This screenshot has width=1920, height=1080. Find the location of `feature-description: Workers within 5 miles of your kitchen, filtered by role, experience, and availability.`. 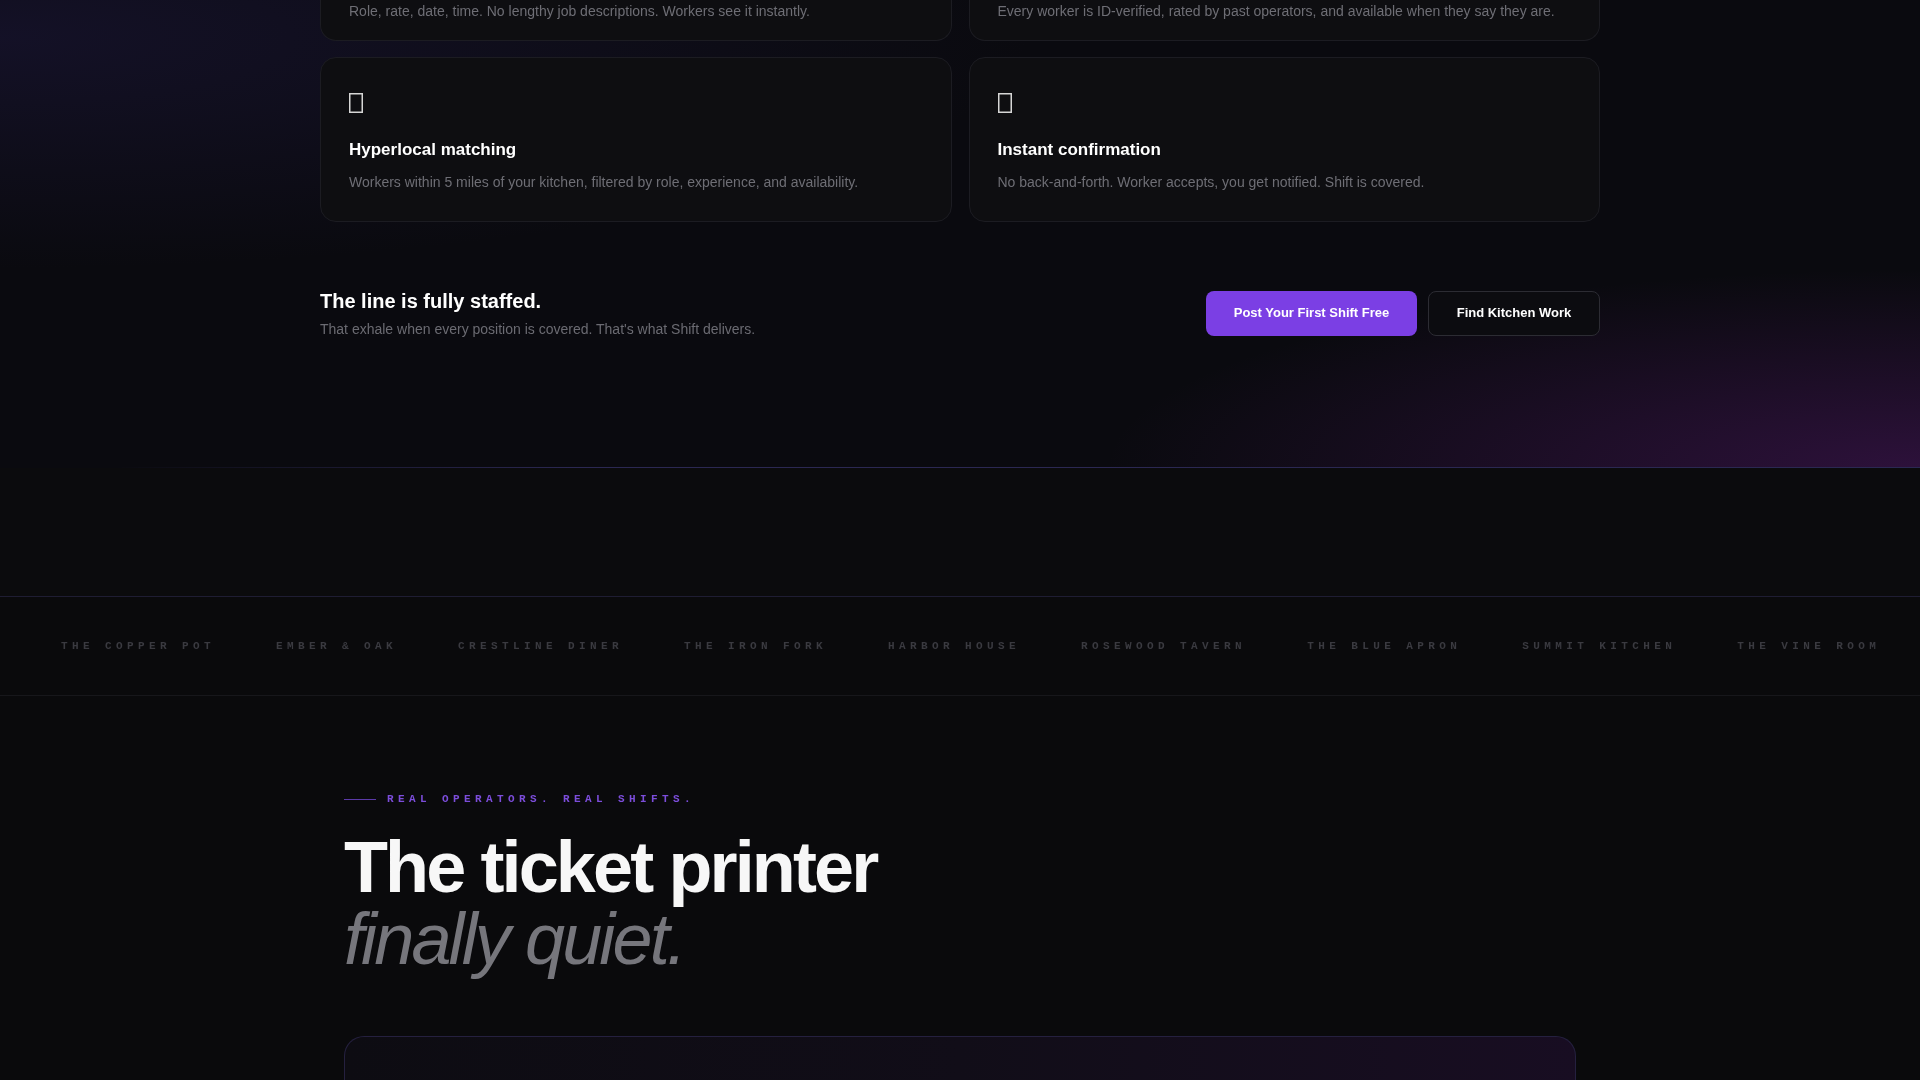

feature-description: Workers within 5 miles of your kitchen, filtered by role, experience, and availability. is located at coordinates (604, 182).